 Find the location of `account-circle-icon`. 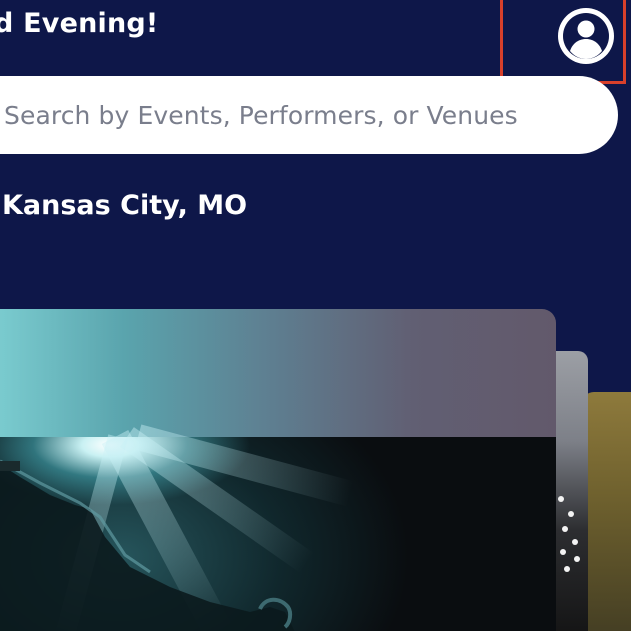

account-circle-icon is located at coordinates (586, 36).